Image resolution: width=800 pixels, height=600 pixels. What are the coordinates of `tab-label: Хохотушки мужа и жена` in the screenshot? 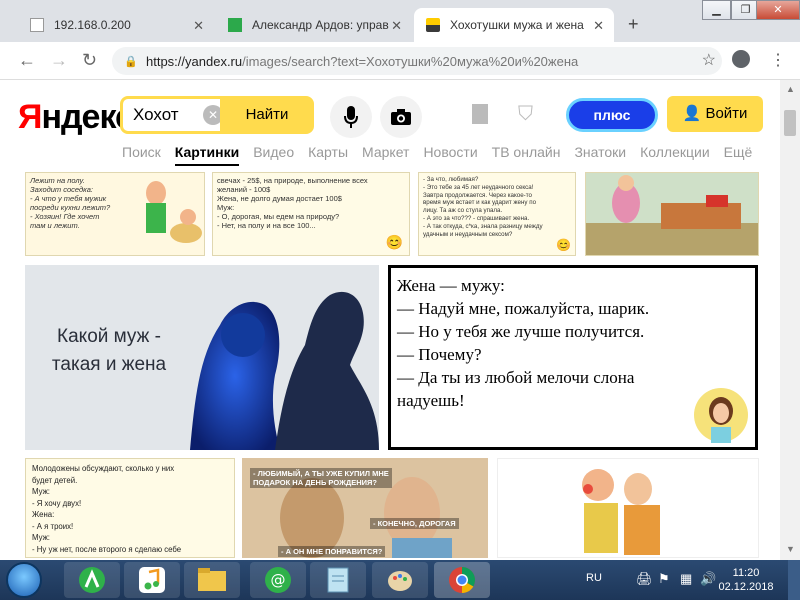 It's located at (517, 25).